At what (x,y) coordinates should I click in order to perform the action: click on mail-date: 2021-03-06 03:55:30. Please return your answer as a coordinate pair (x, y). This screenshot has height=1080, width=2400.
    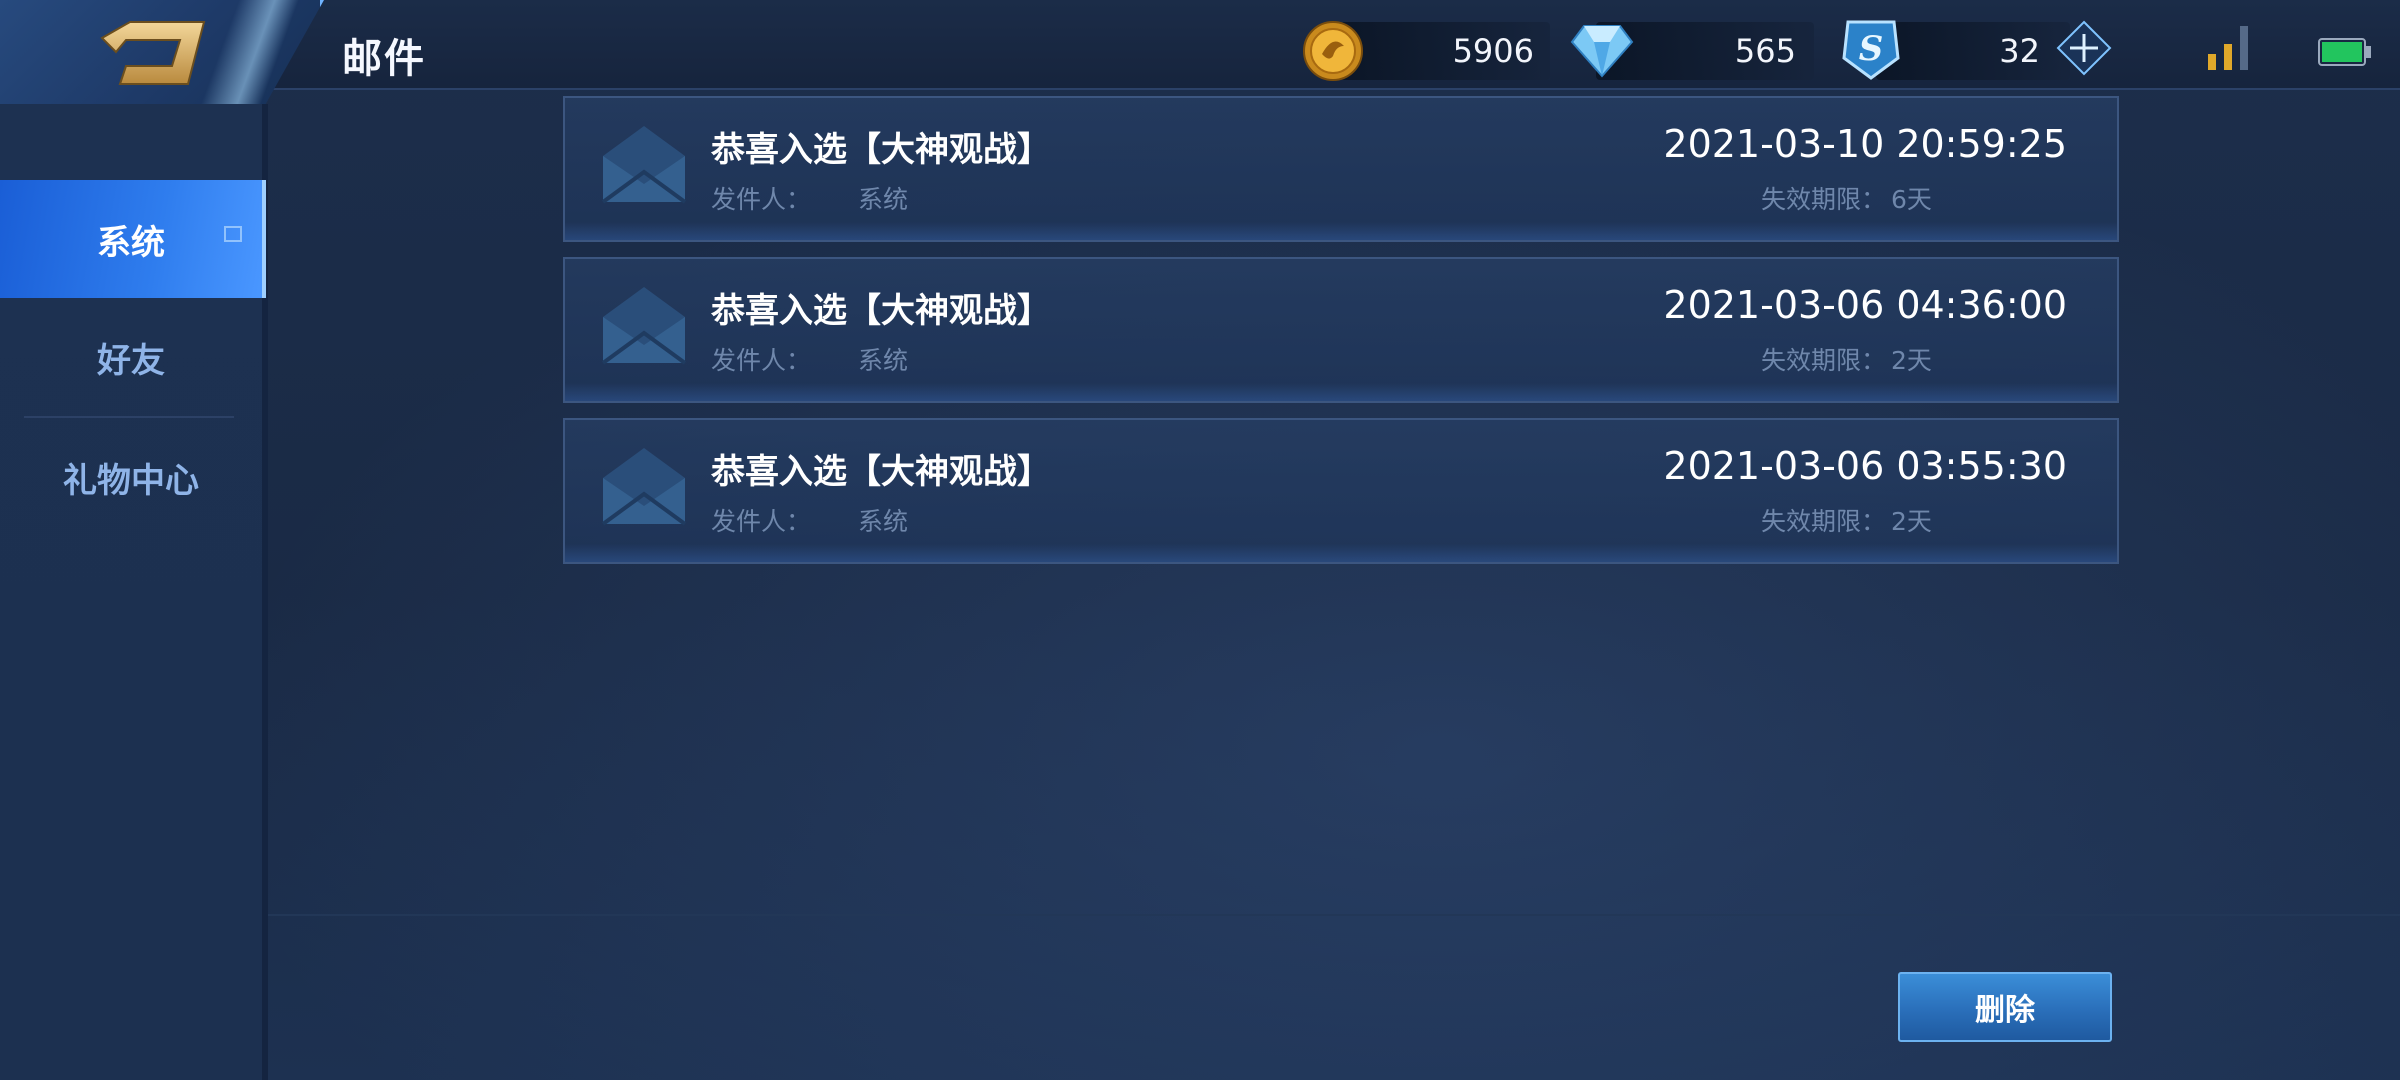
    Looking at the image, I should click on (1865, 466).